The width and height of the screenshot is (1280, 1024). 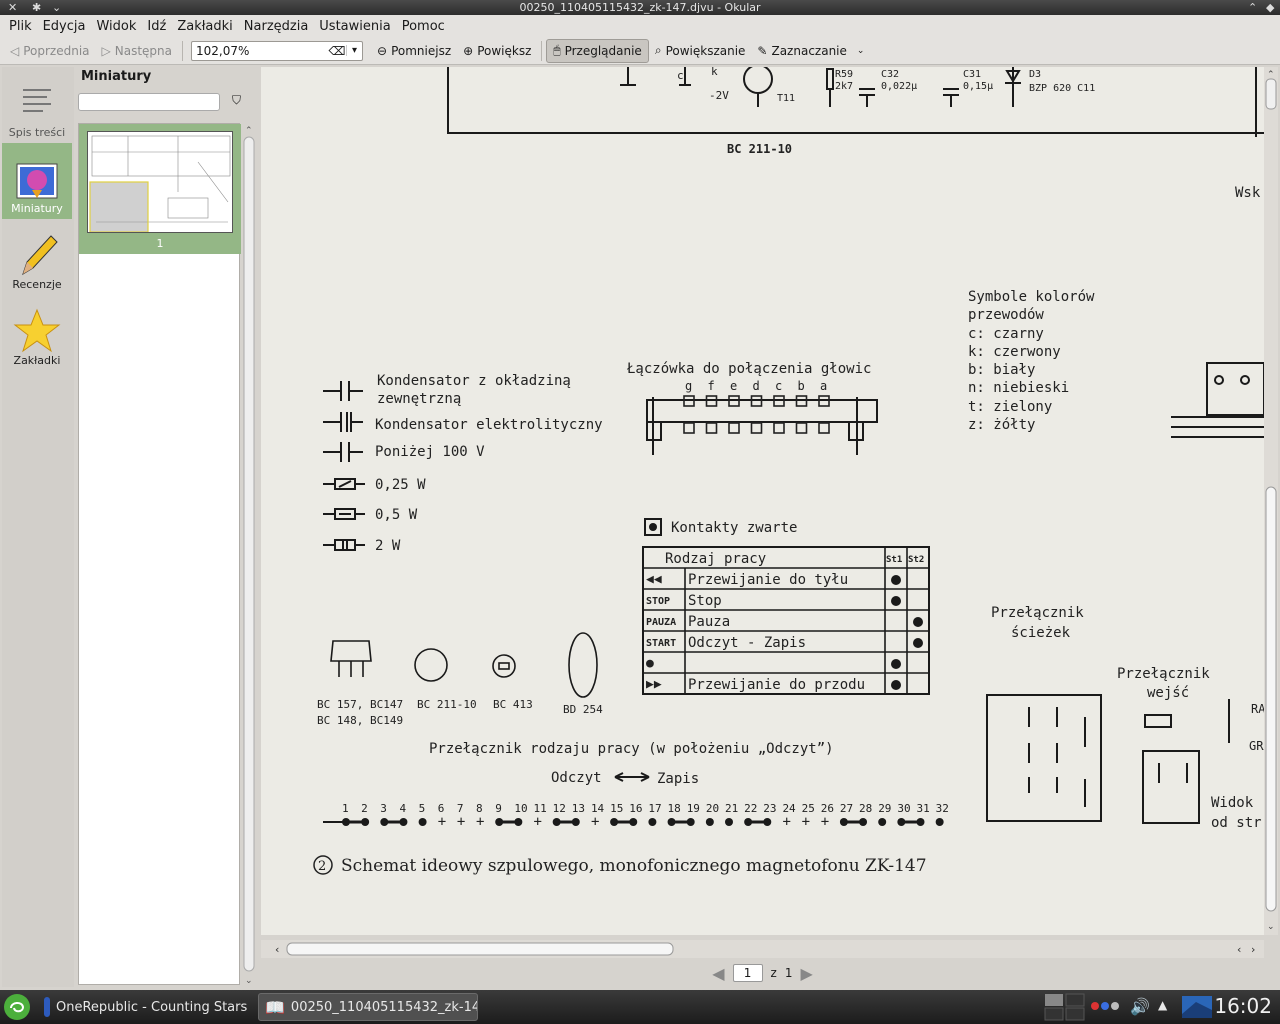 I want to click on filter-icon: ⛉, so click(x=236, y=100).